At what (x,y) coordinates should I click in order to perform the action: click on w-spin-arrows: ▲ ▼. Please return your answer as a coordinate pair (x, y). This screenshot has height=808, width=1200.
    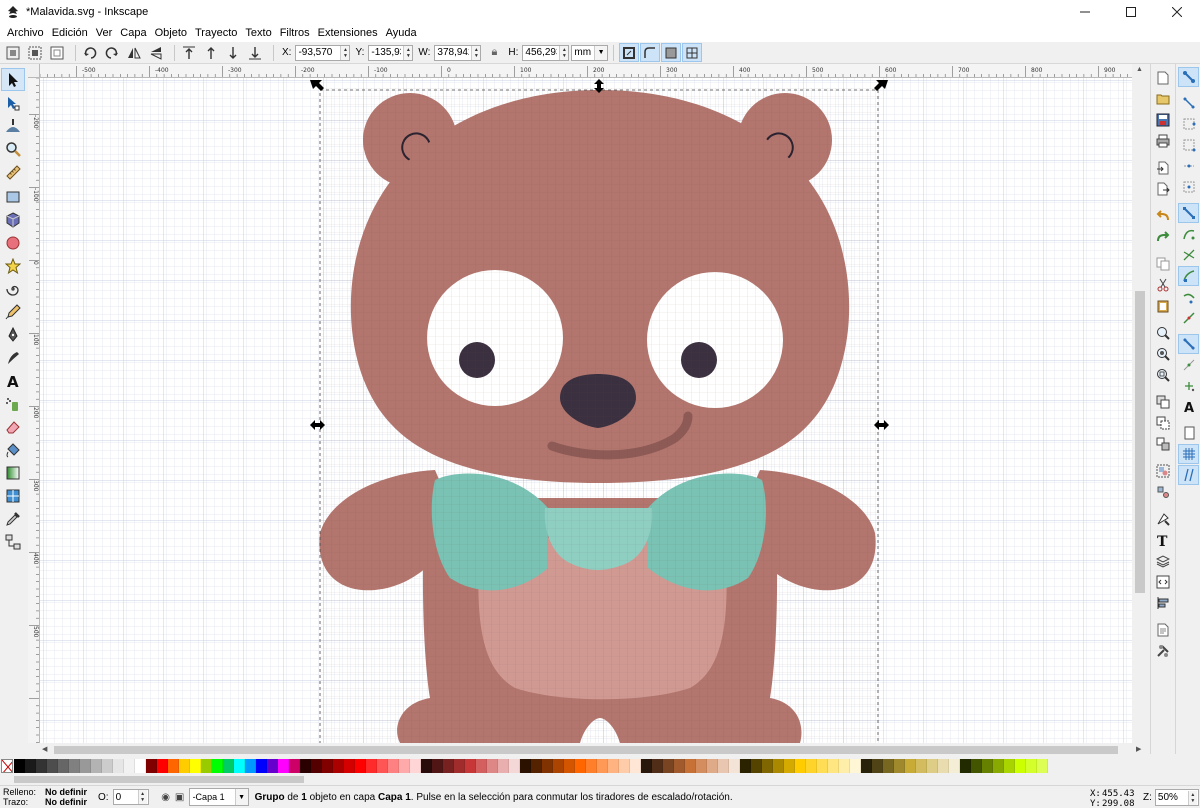
    Looking at the image, I should click on (476, 52).